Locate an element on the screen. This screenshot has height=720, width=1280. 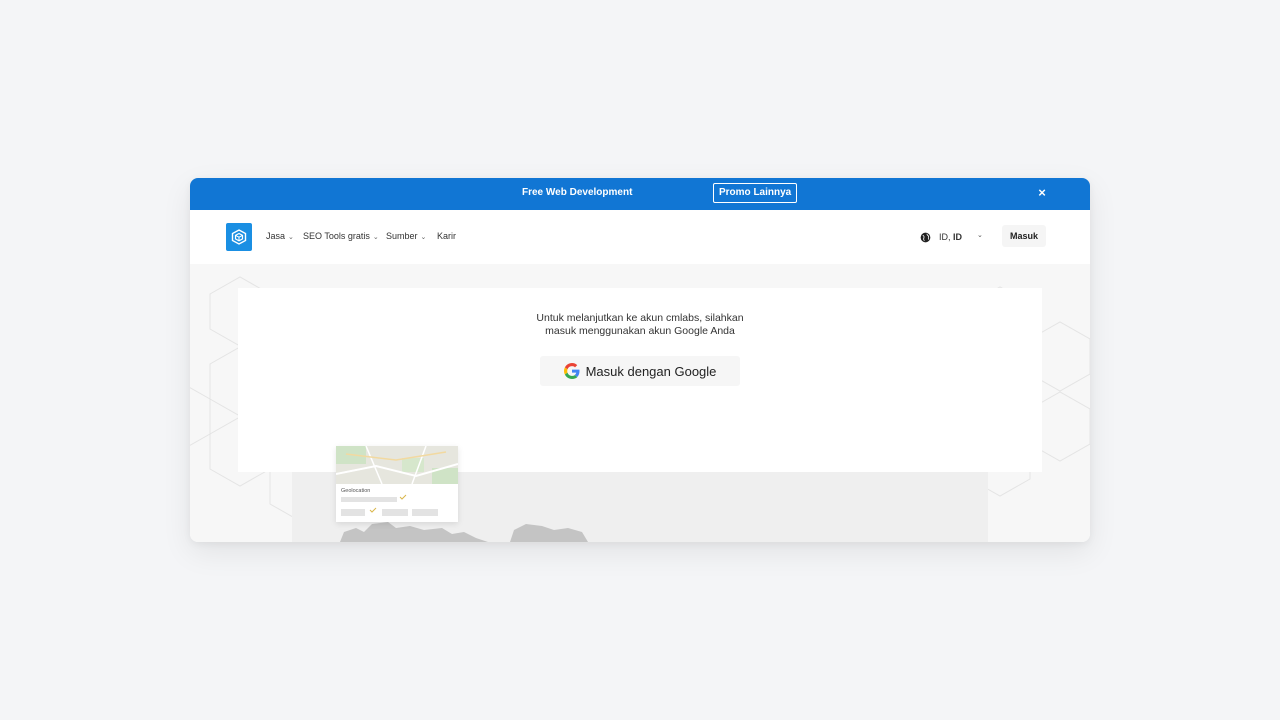
nav-item-karir: Karir is located at coordinates (446, 236).